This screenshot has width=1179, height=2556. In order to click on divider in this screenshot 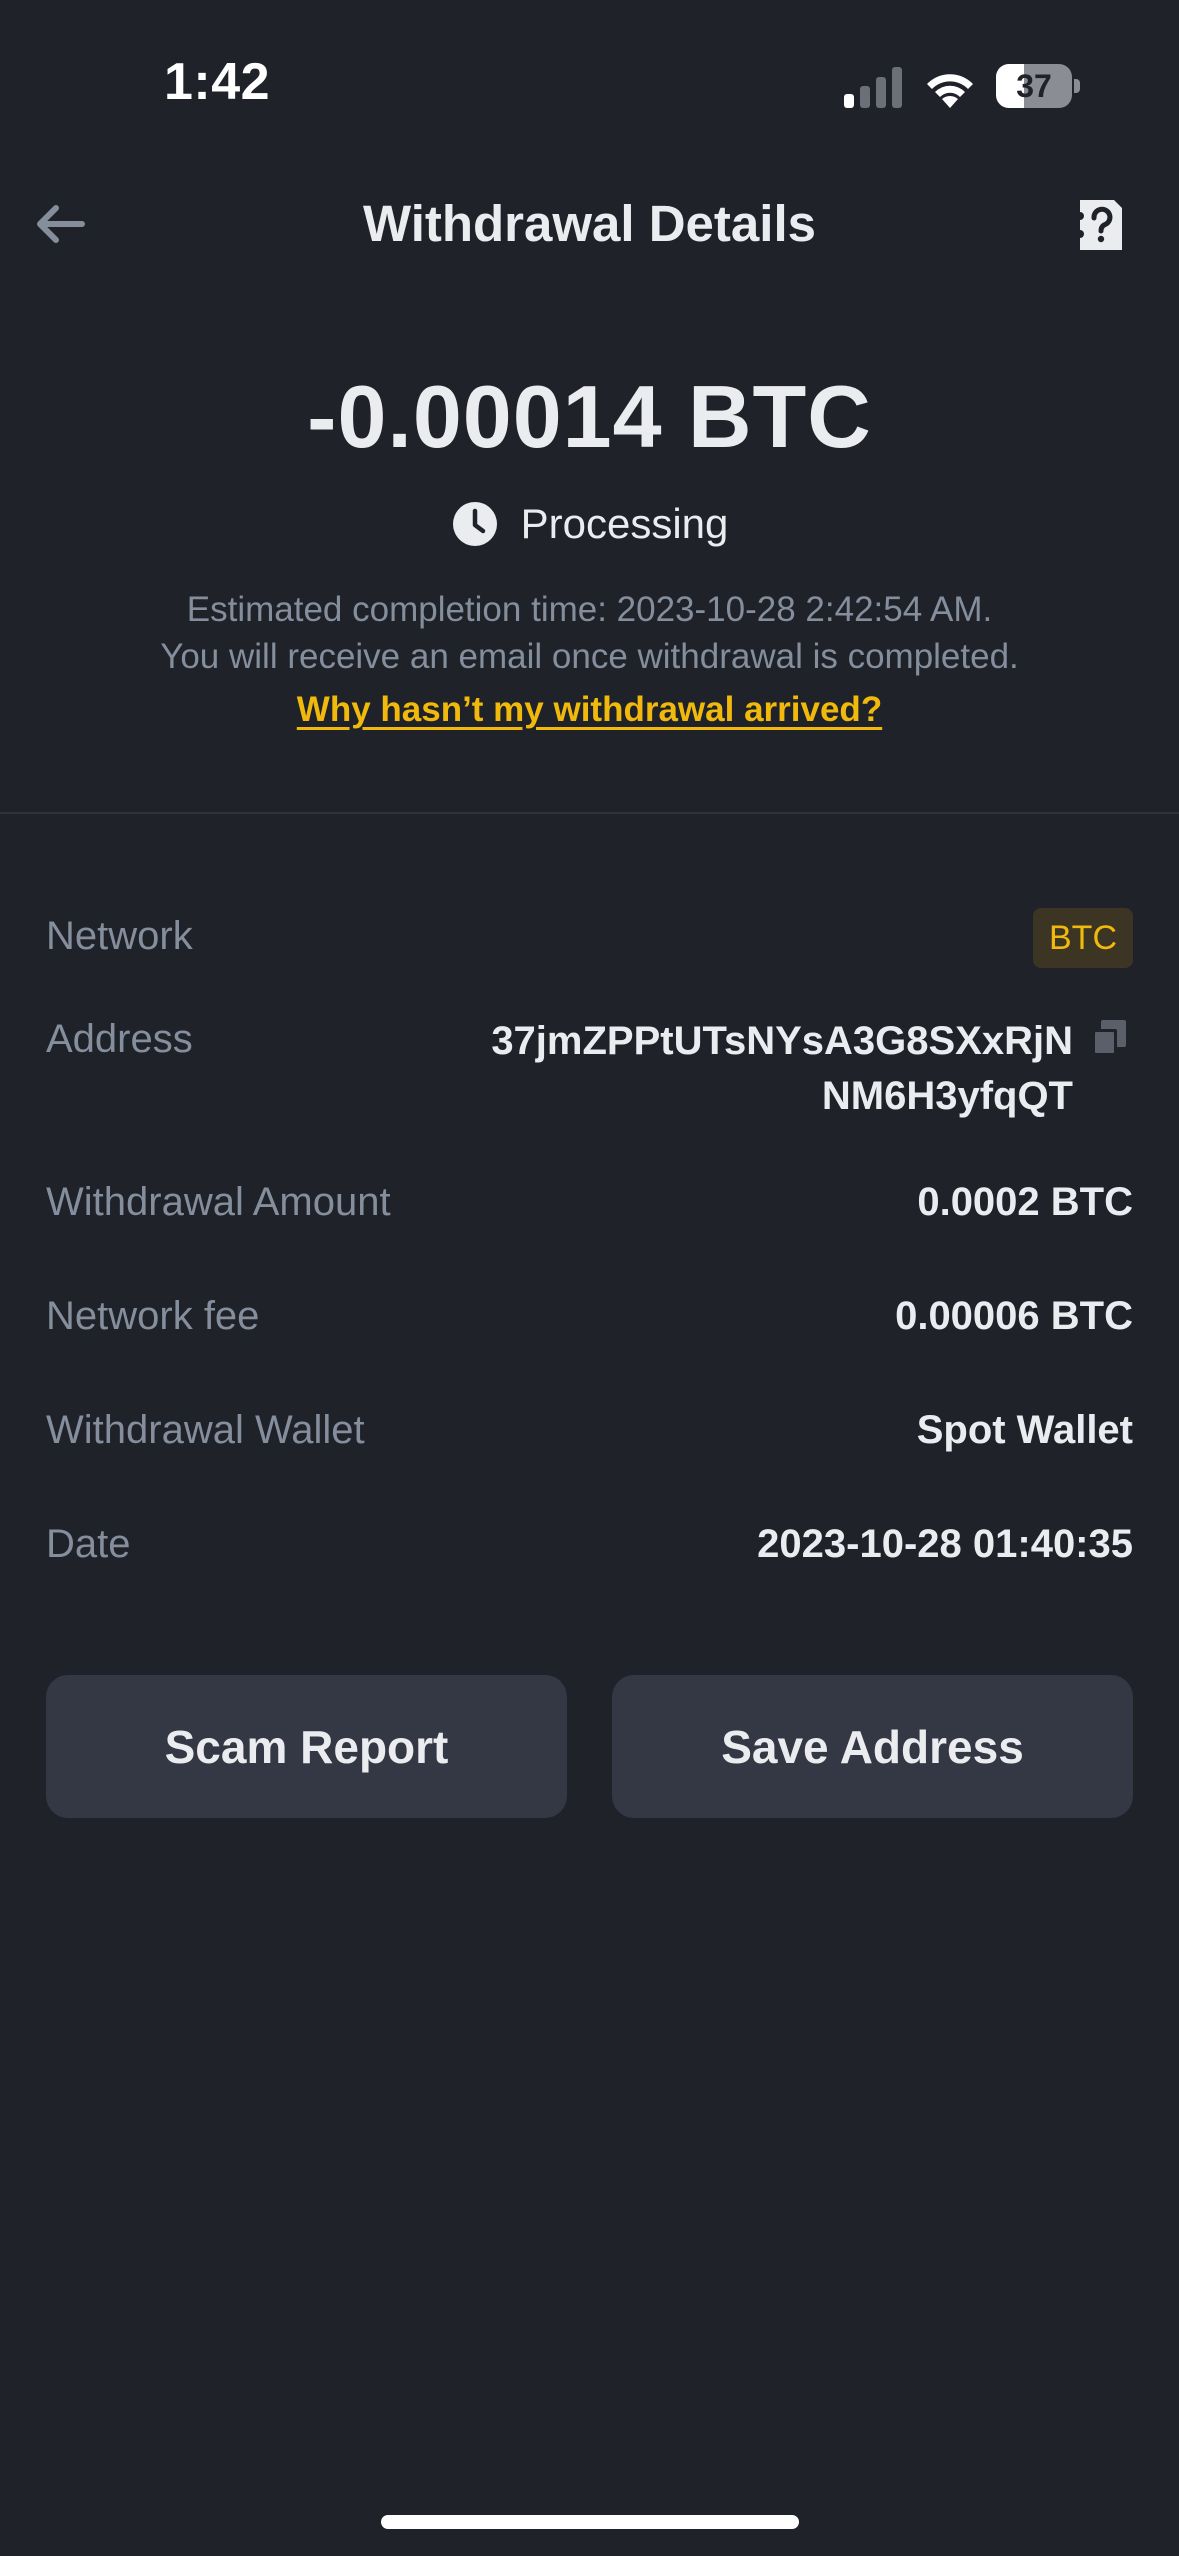, I will do `click(589, 813)`.